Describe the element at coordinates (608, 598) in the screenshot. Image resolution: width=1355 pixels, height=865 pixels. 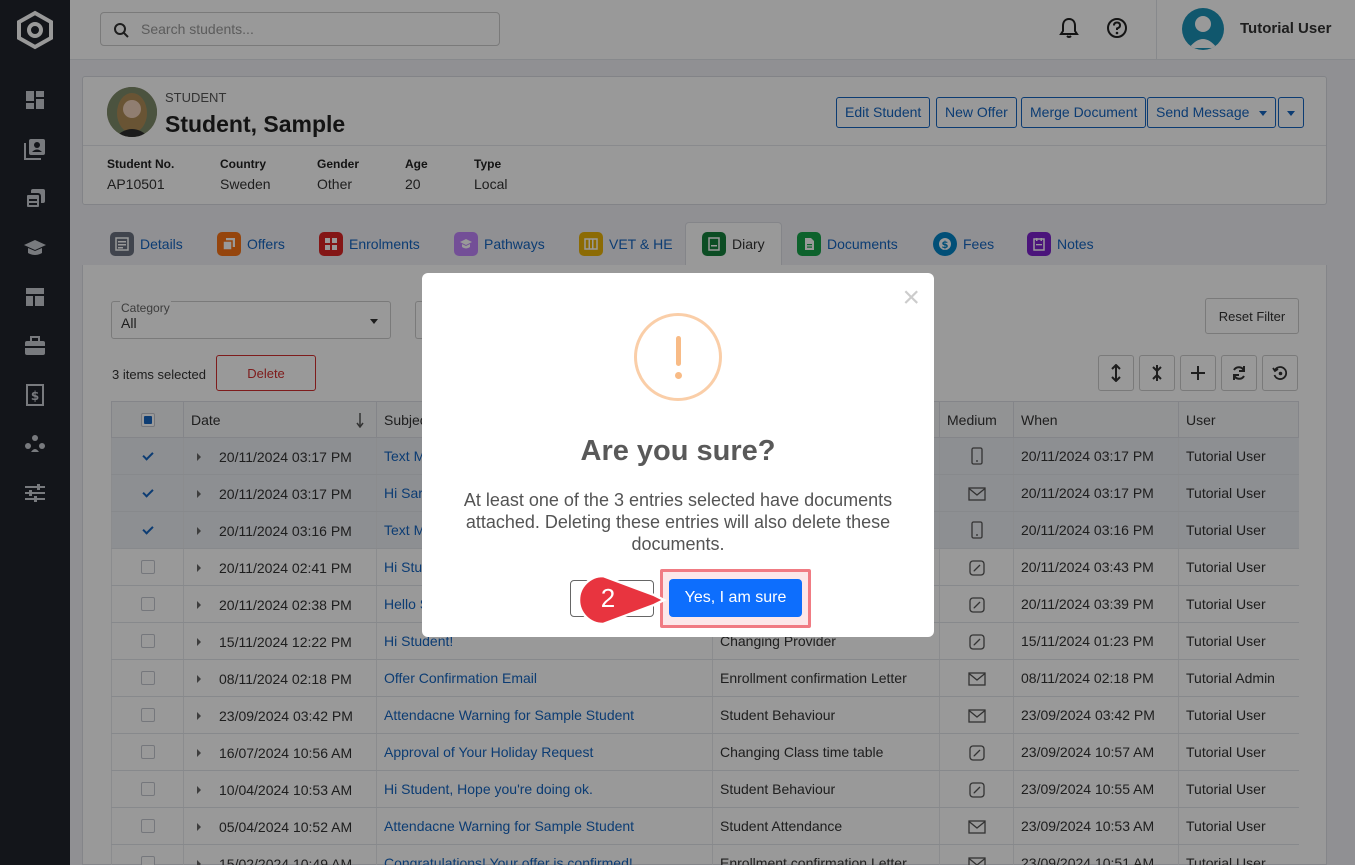
I see `step-number: 2` at that location.